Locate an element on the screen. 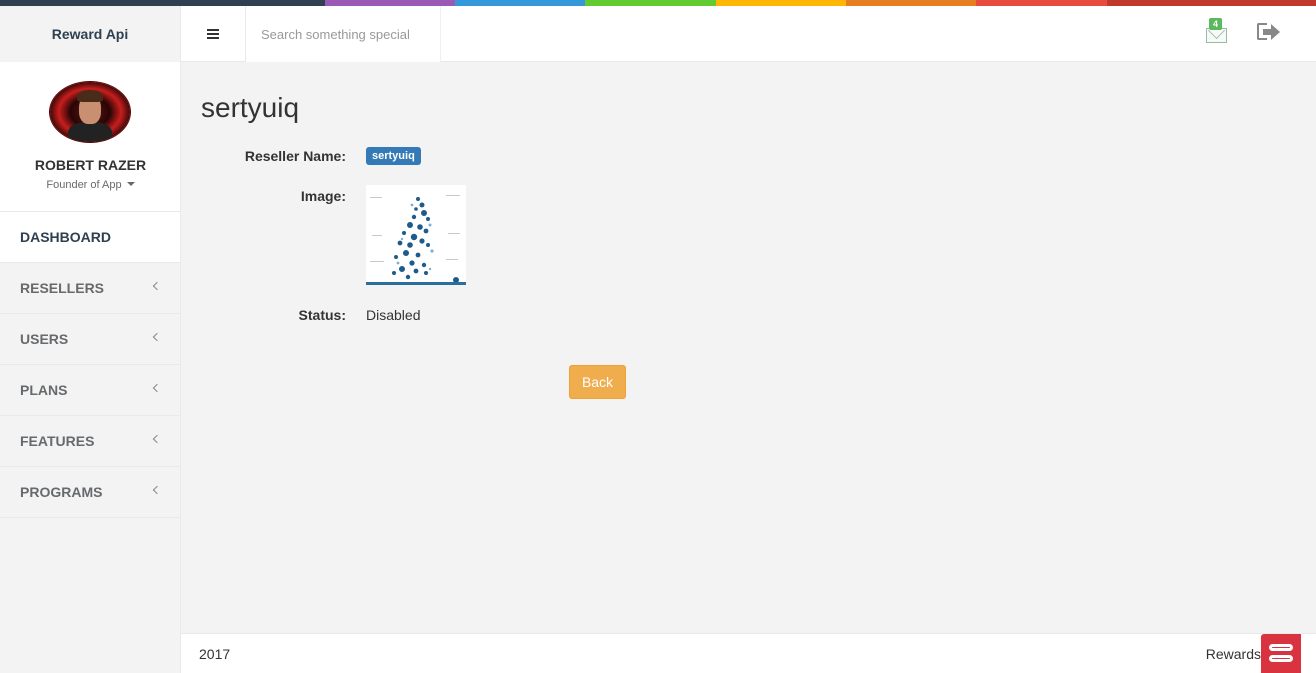  sidebar-item-label: FEATURES is located at coordinates (57, 441).